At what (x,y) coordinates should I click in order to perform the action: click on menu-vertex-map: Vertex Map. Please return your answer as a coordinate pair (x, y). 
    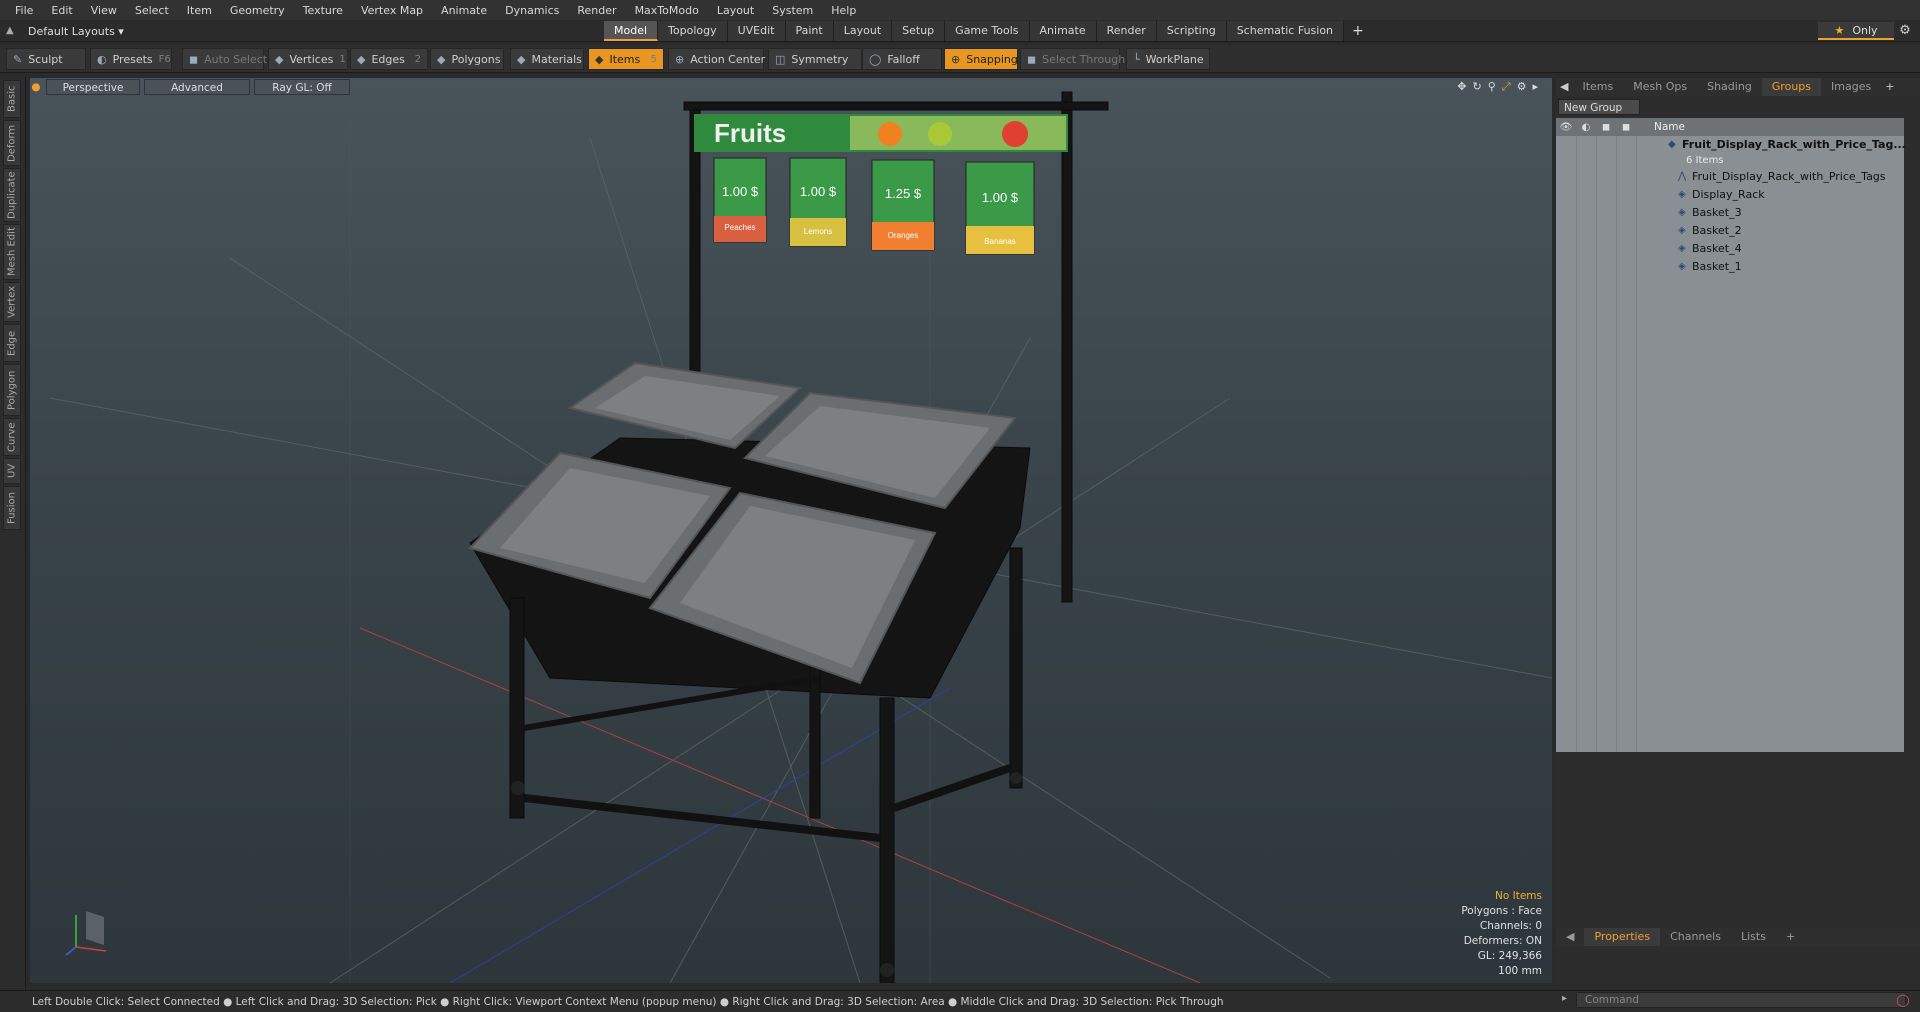
    Looking at the image, I should click on (392, 10).